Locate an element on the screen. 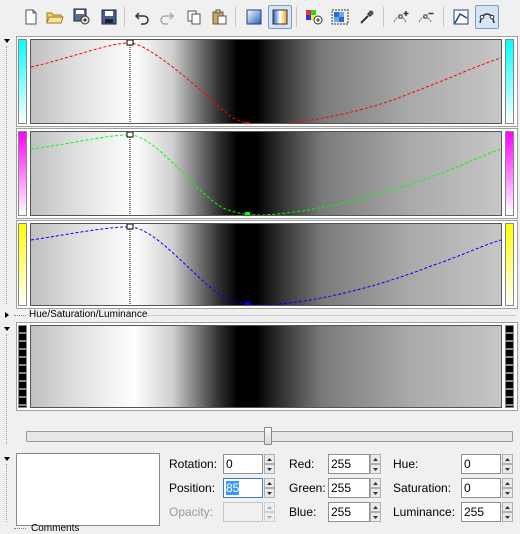 The height and width of the screenshot is (534, 520). add-color-icon is located at coordinates (314, 17).